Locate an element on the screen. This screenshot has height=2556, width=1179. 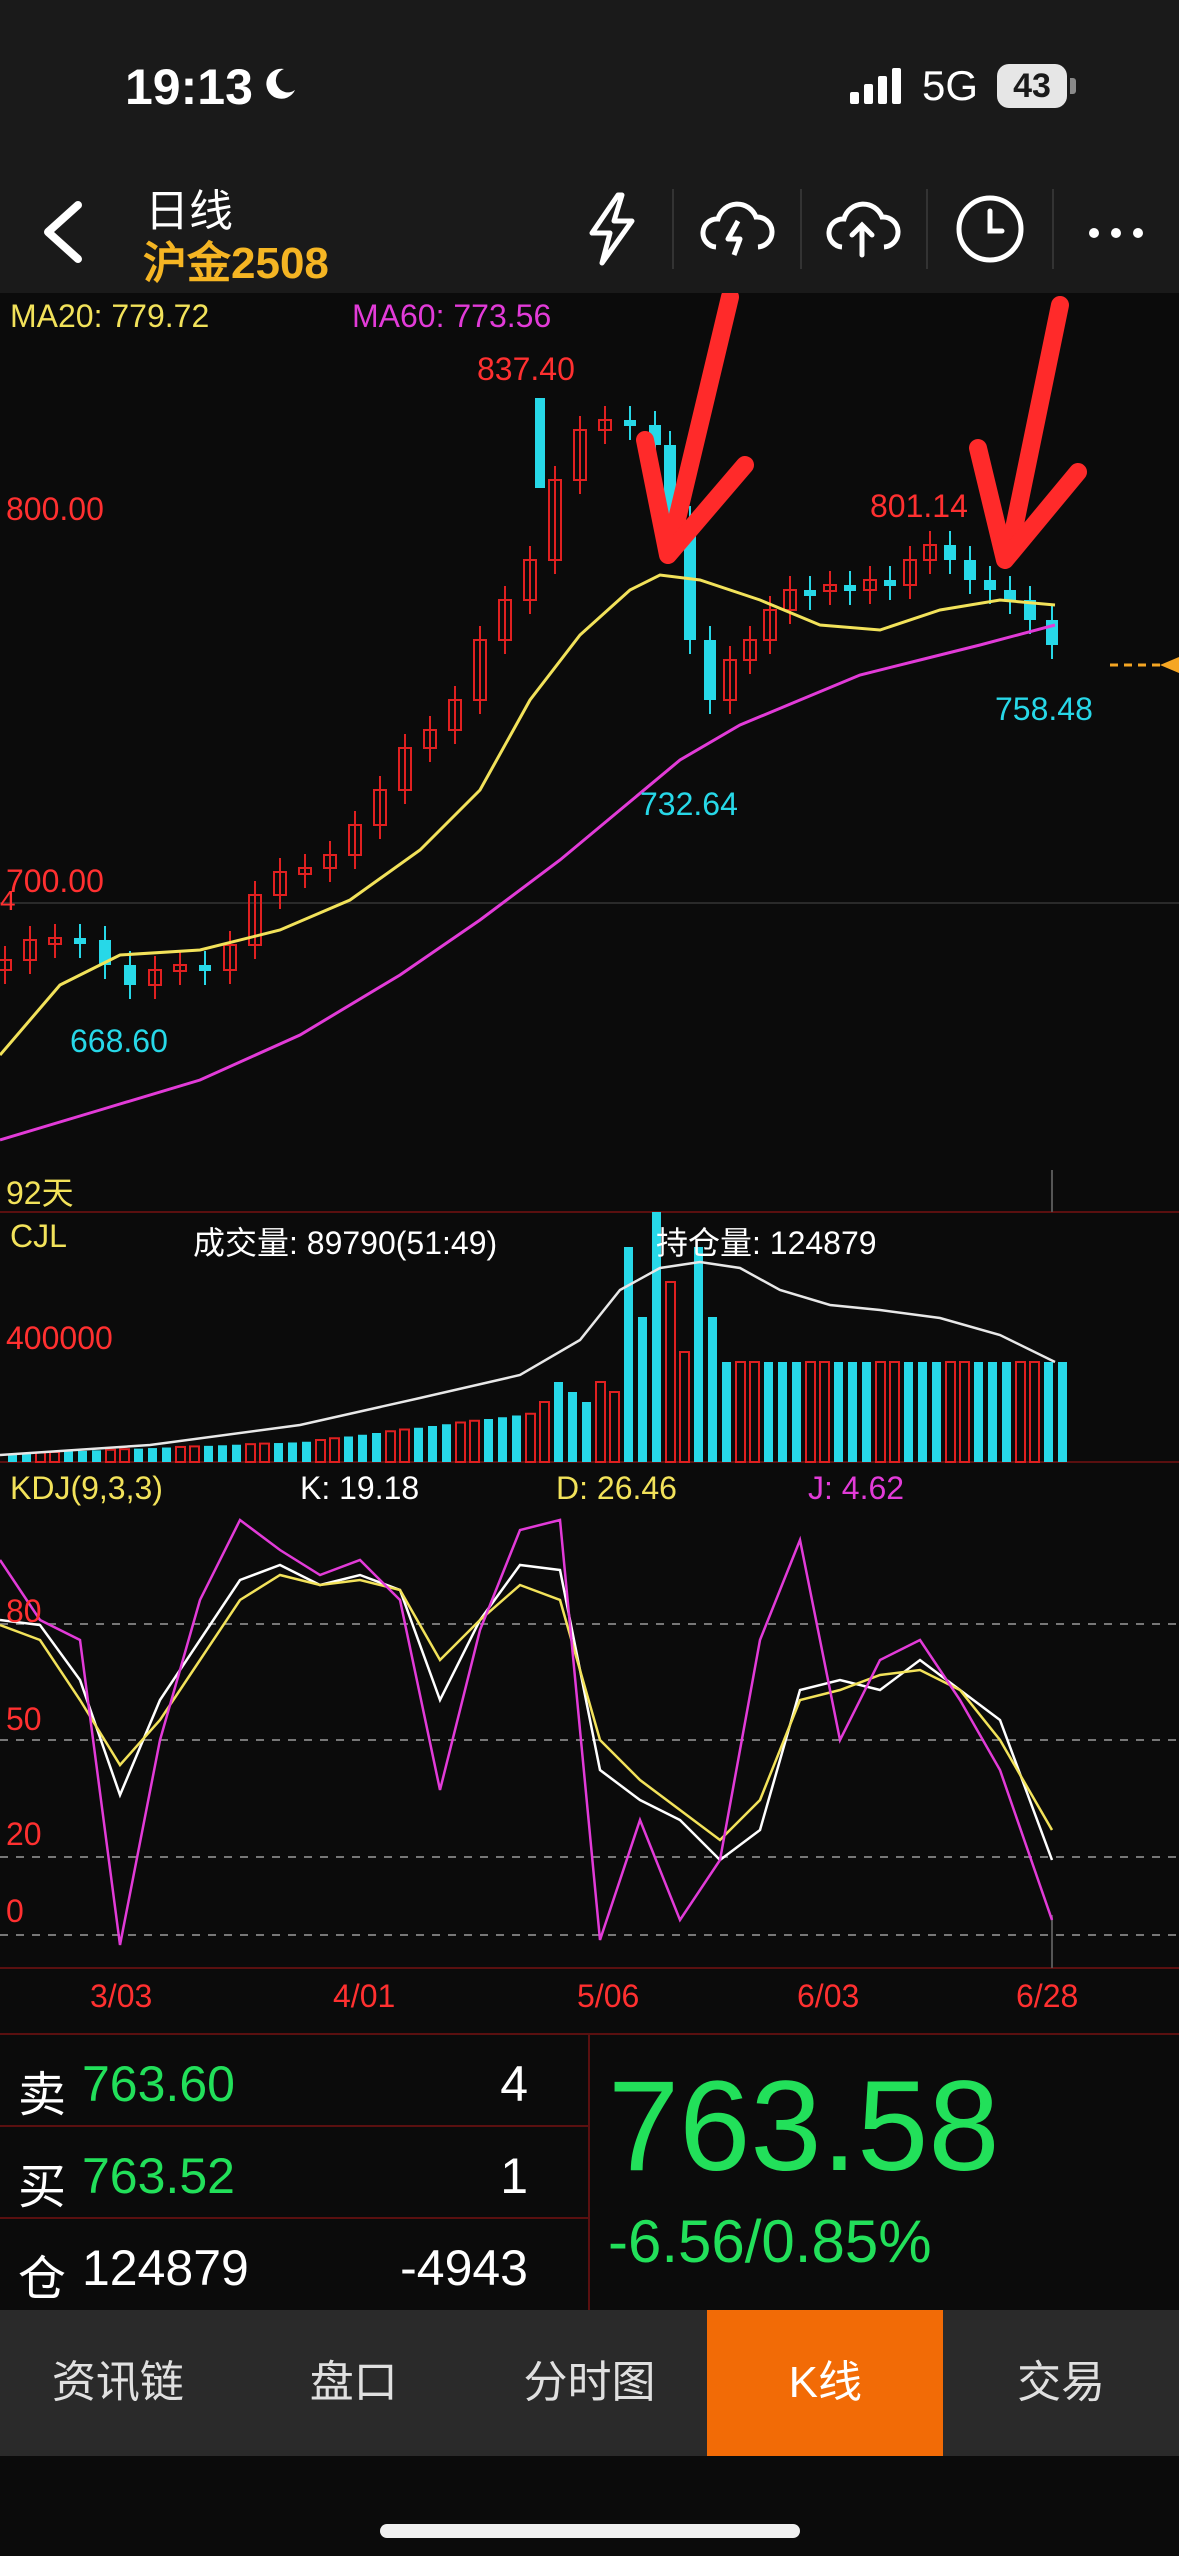
header-bar: 日线 沪金2508 is located at coordinates (589, 234).